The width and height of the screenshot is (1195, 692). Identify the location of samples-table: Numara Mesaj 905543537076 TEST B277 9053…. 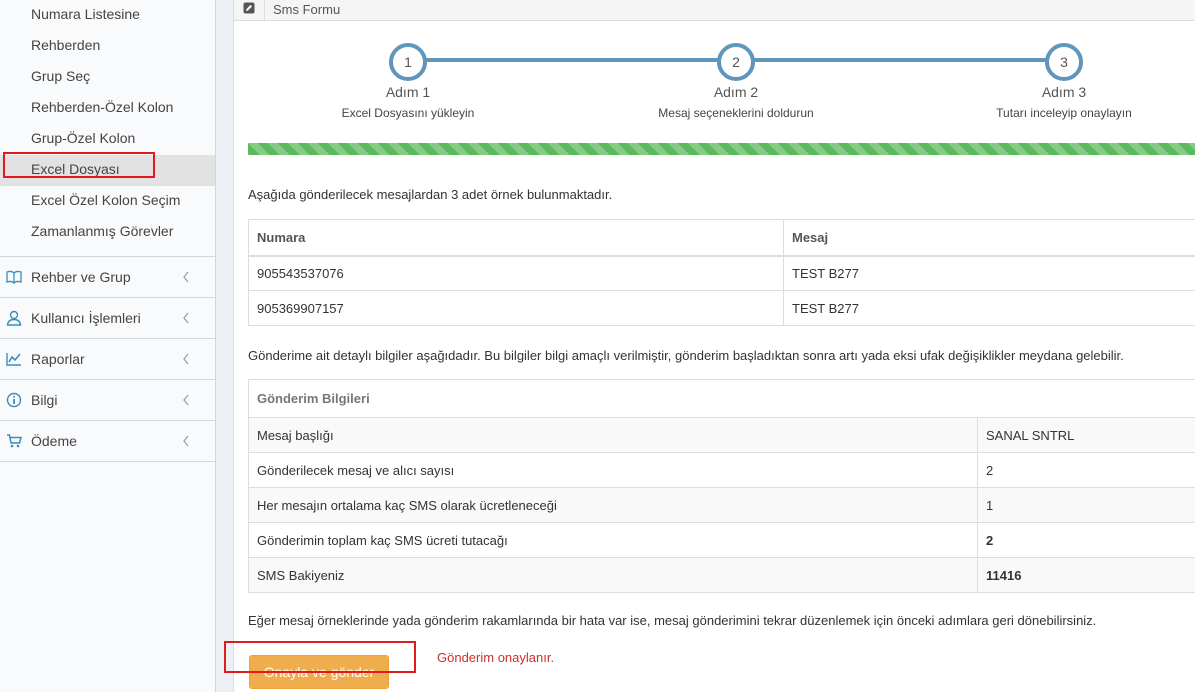
(721, 272).